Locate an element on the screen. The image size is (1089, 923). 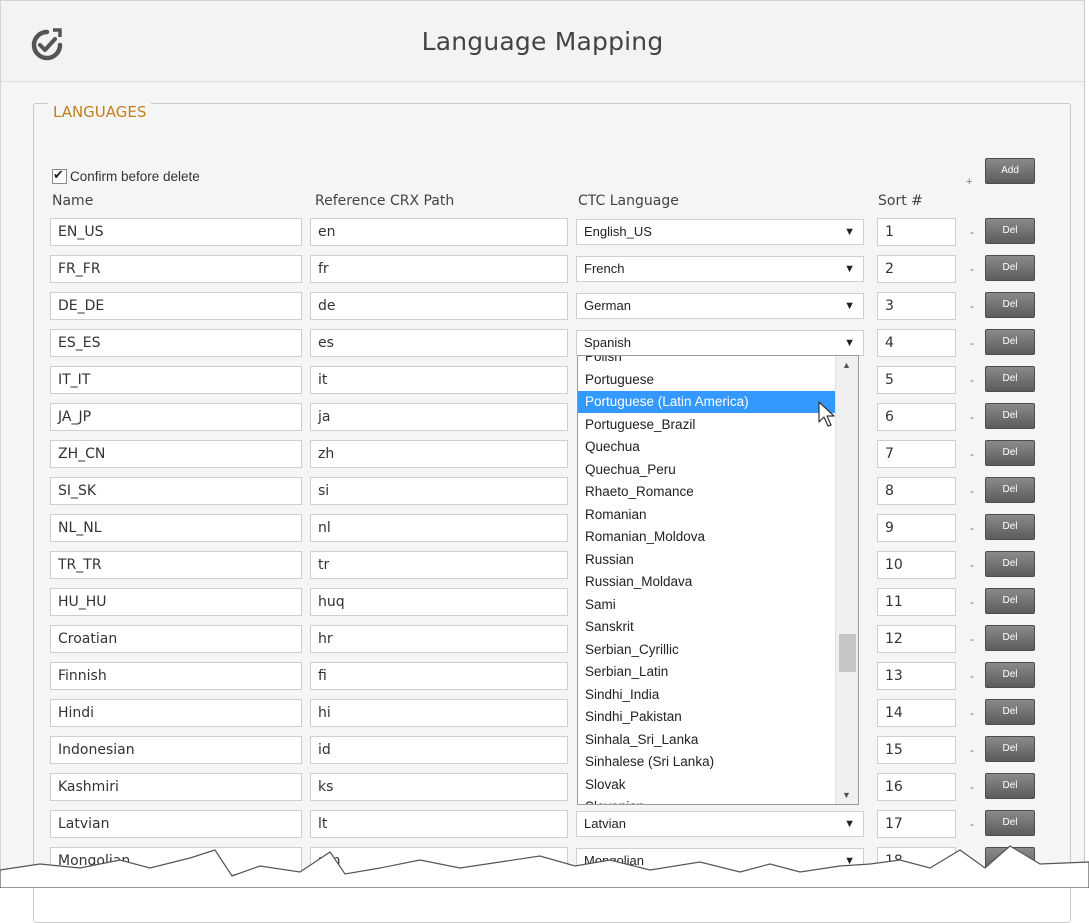
sort-number-input: 14 is located at coordinates (916, 713).